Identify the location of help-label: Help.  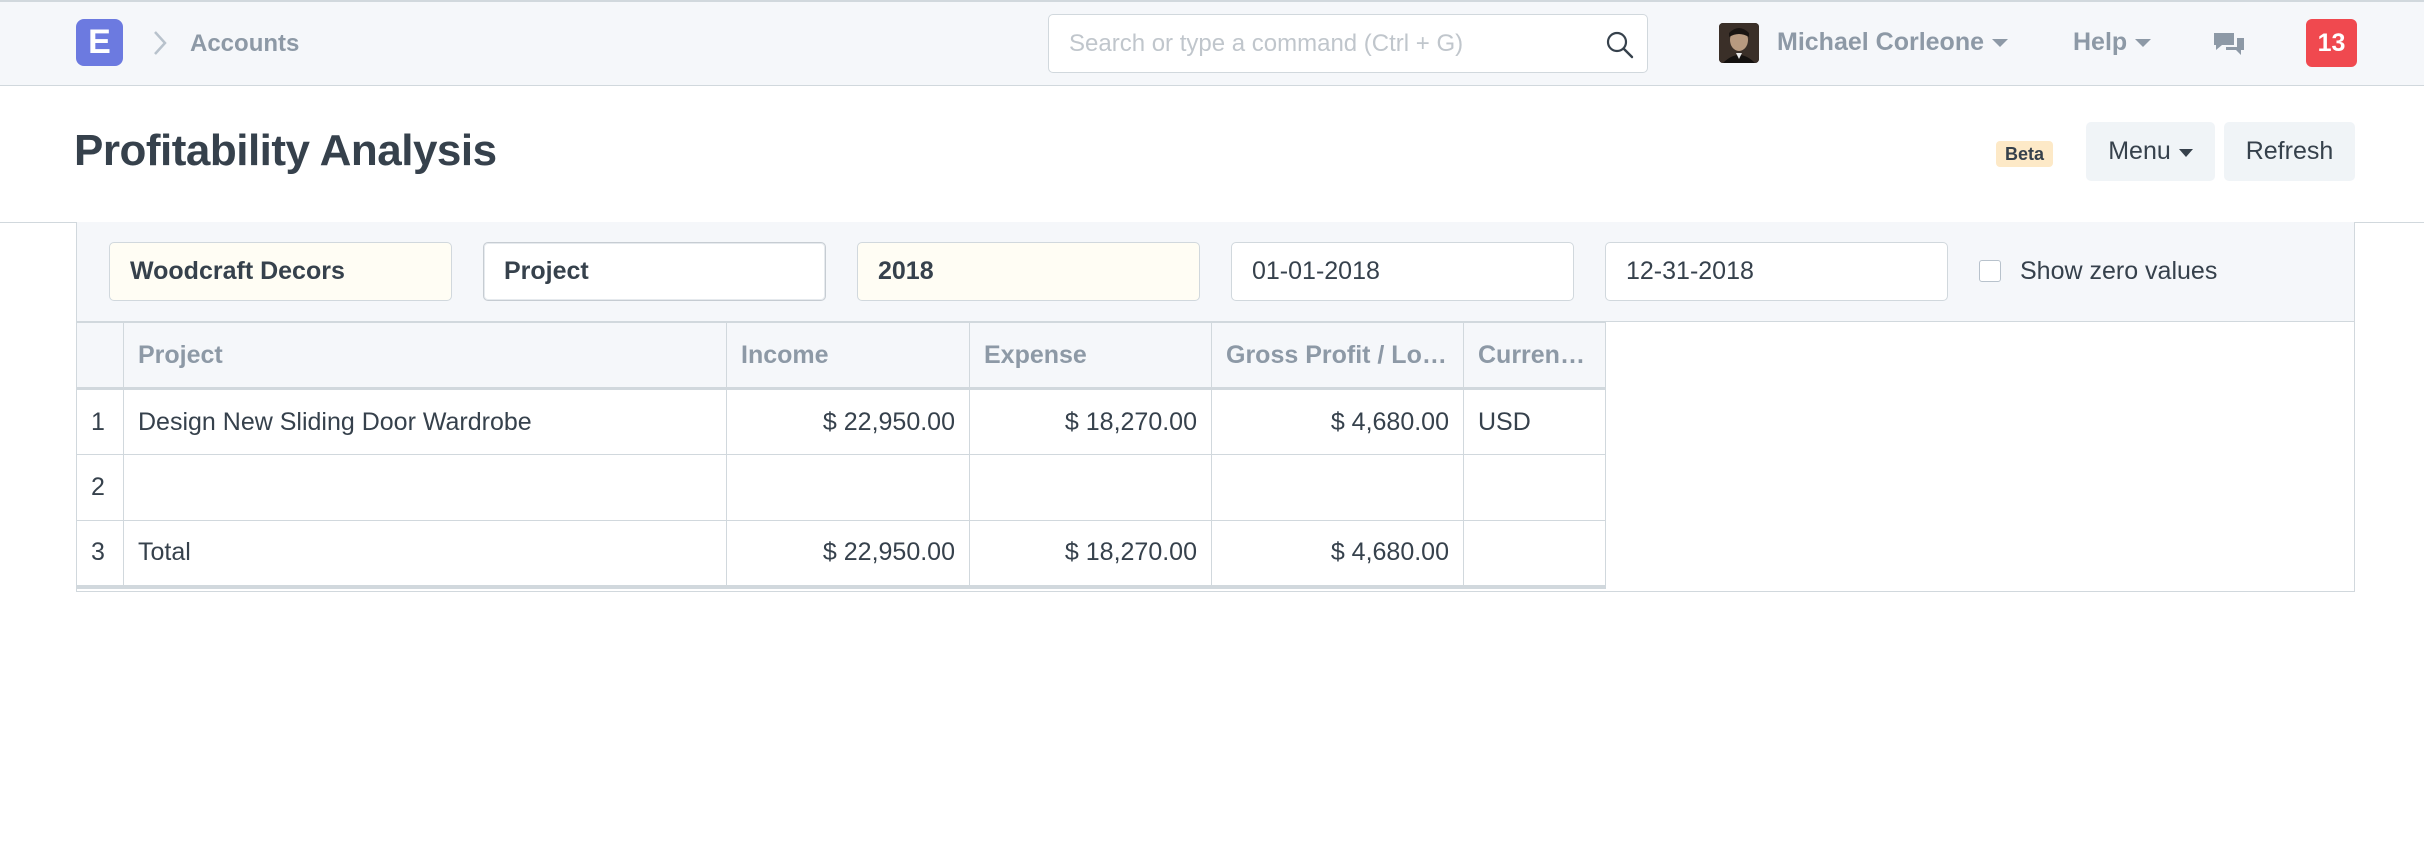
(2100, 42).